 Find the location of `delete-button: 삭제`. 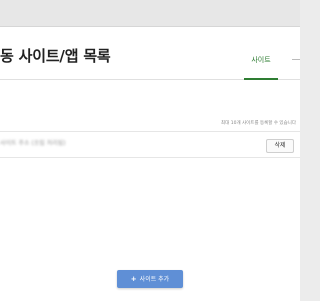

delete-button: 삭제 is located at coordinates (280, 146).